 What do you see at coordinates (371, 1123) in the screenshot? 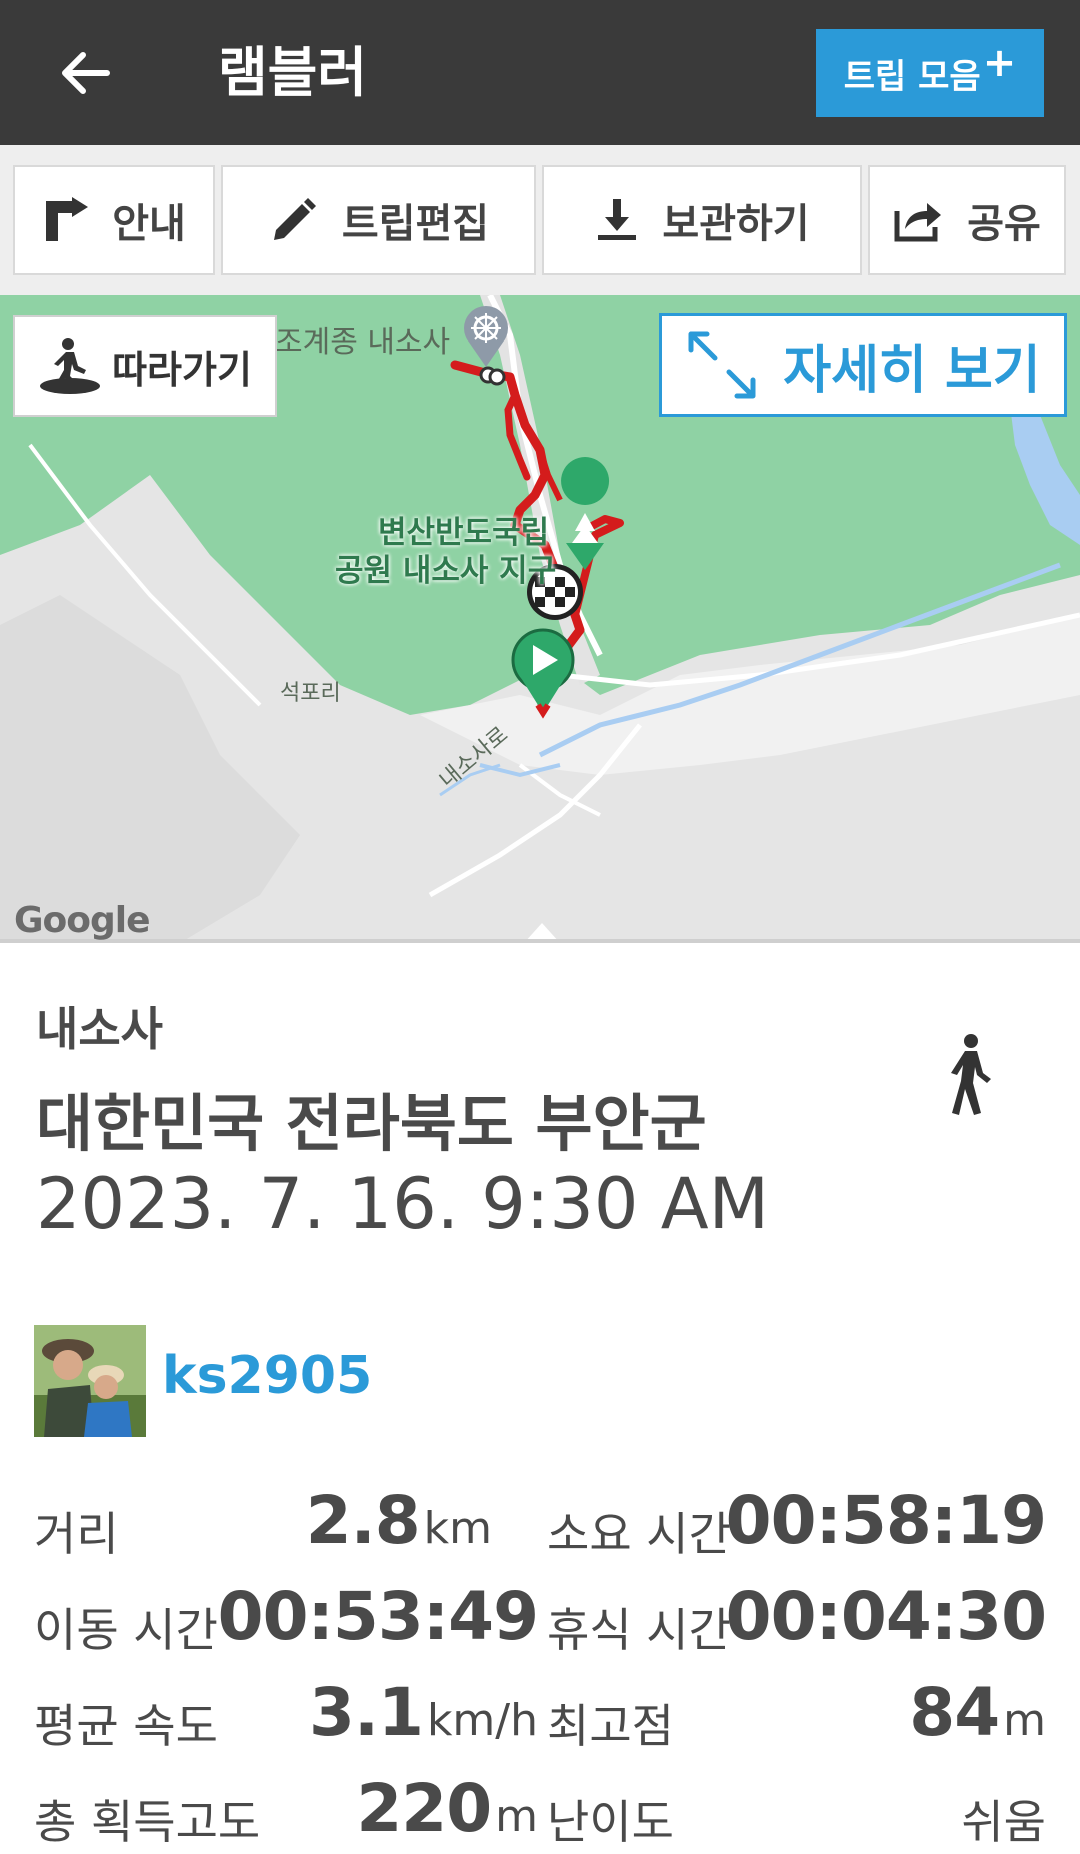
I see `region-text: 대한민국 전라북도 부안군` at bounding box center [371, 1123].